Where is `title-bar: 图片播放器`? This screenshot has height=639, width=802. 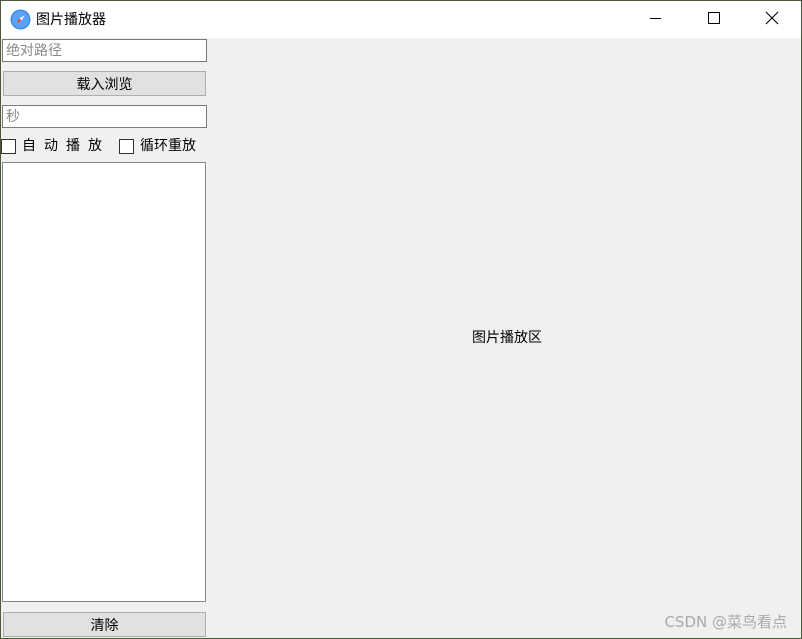
title-bar: 图片播放器 is located at coordinates (401, 19).